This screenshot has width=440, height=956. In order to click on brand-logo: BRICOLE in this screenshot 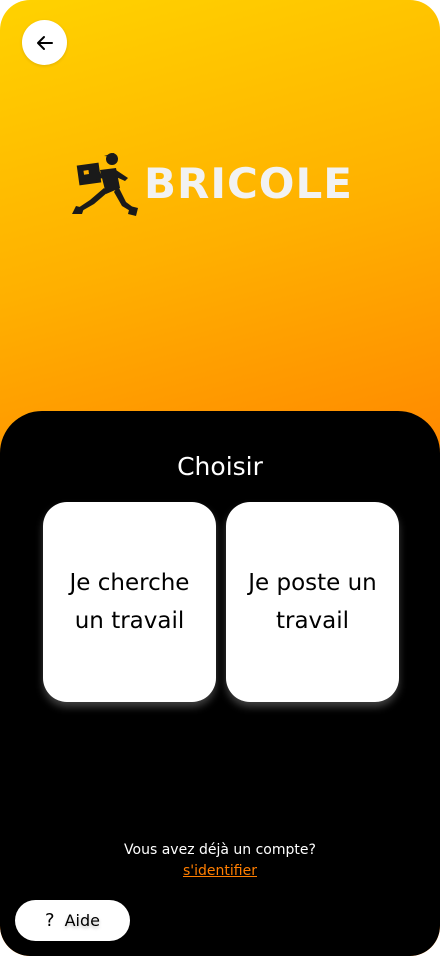, I will do `click(225, 188)`.